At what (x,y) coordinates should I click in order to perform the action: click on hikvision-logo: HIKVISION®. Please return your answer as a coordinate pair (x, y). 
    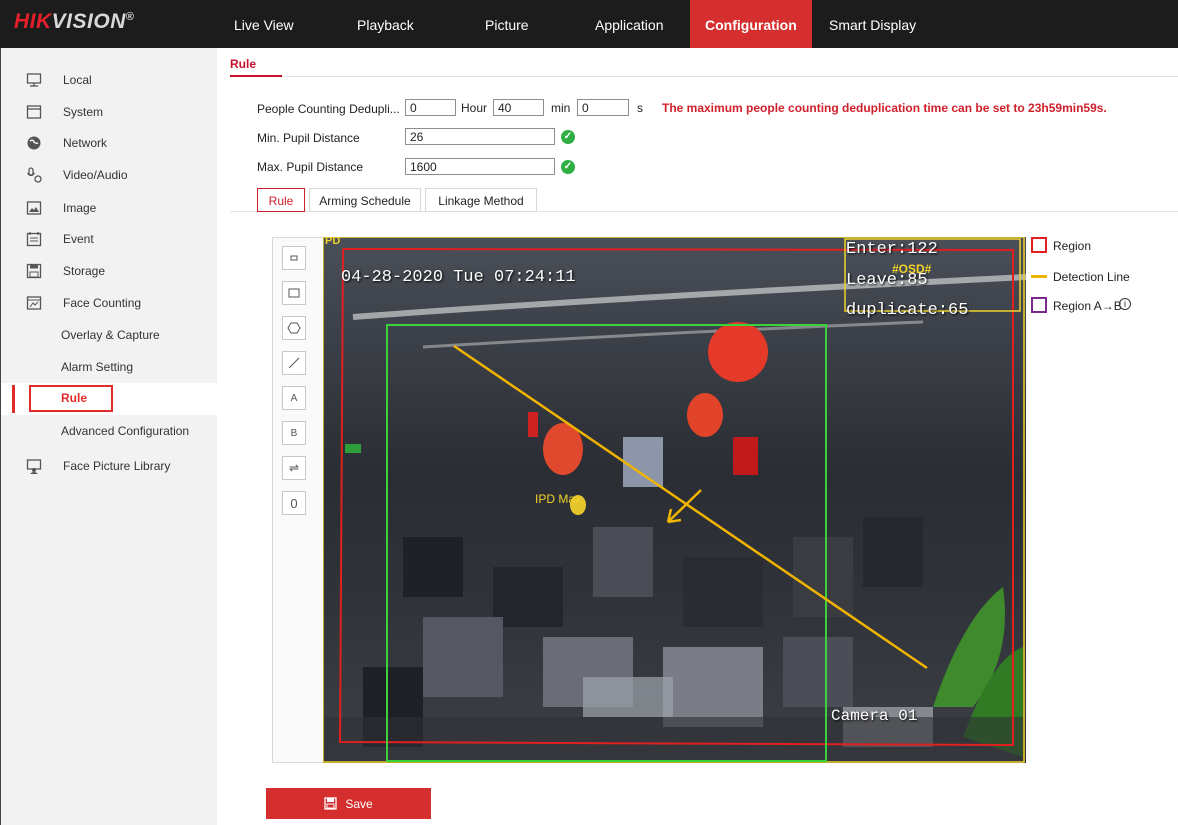
    Looking at the image, I should click on (74, 22).